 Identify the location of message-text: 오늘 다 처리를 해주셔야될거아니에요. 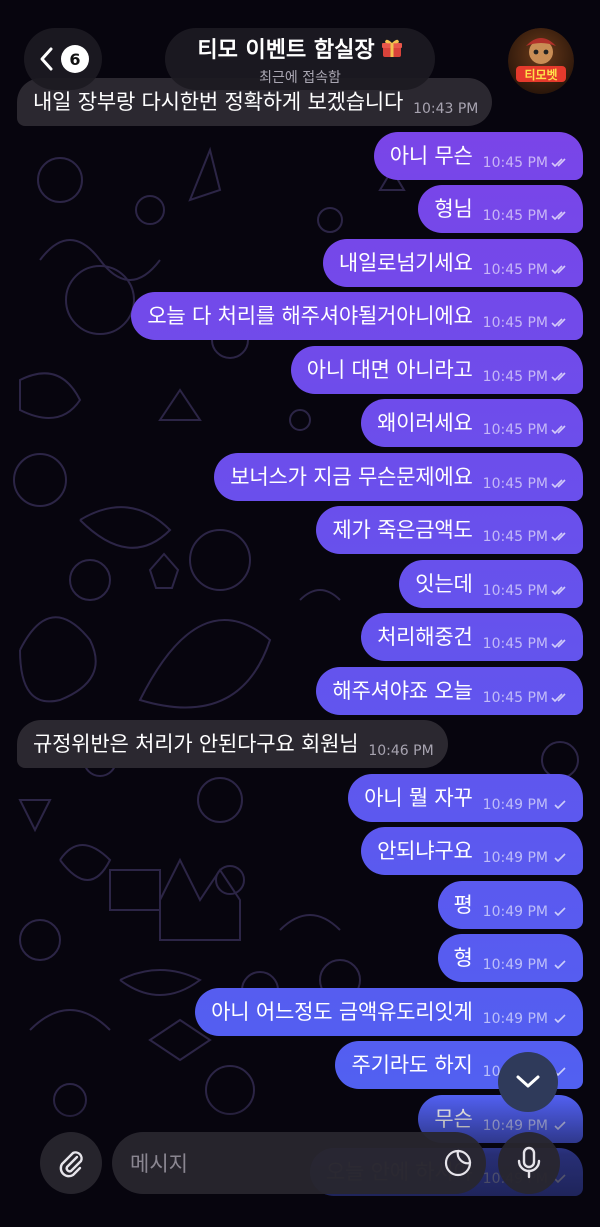
(310, 316).